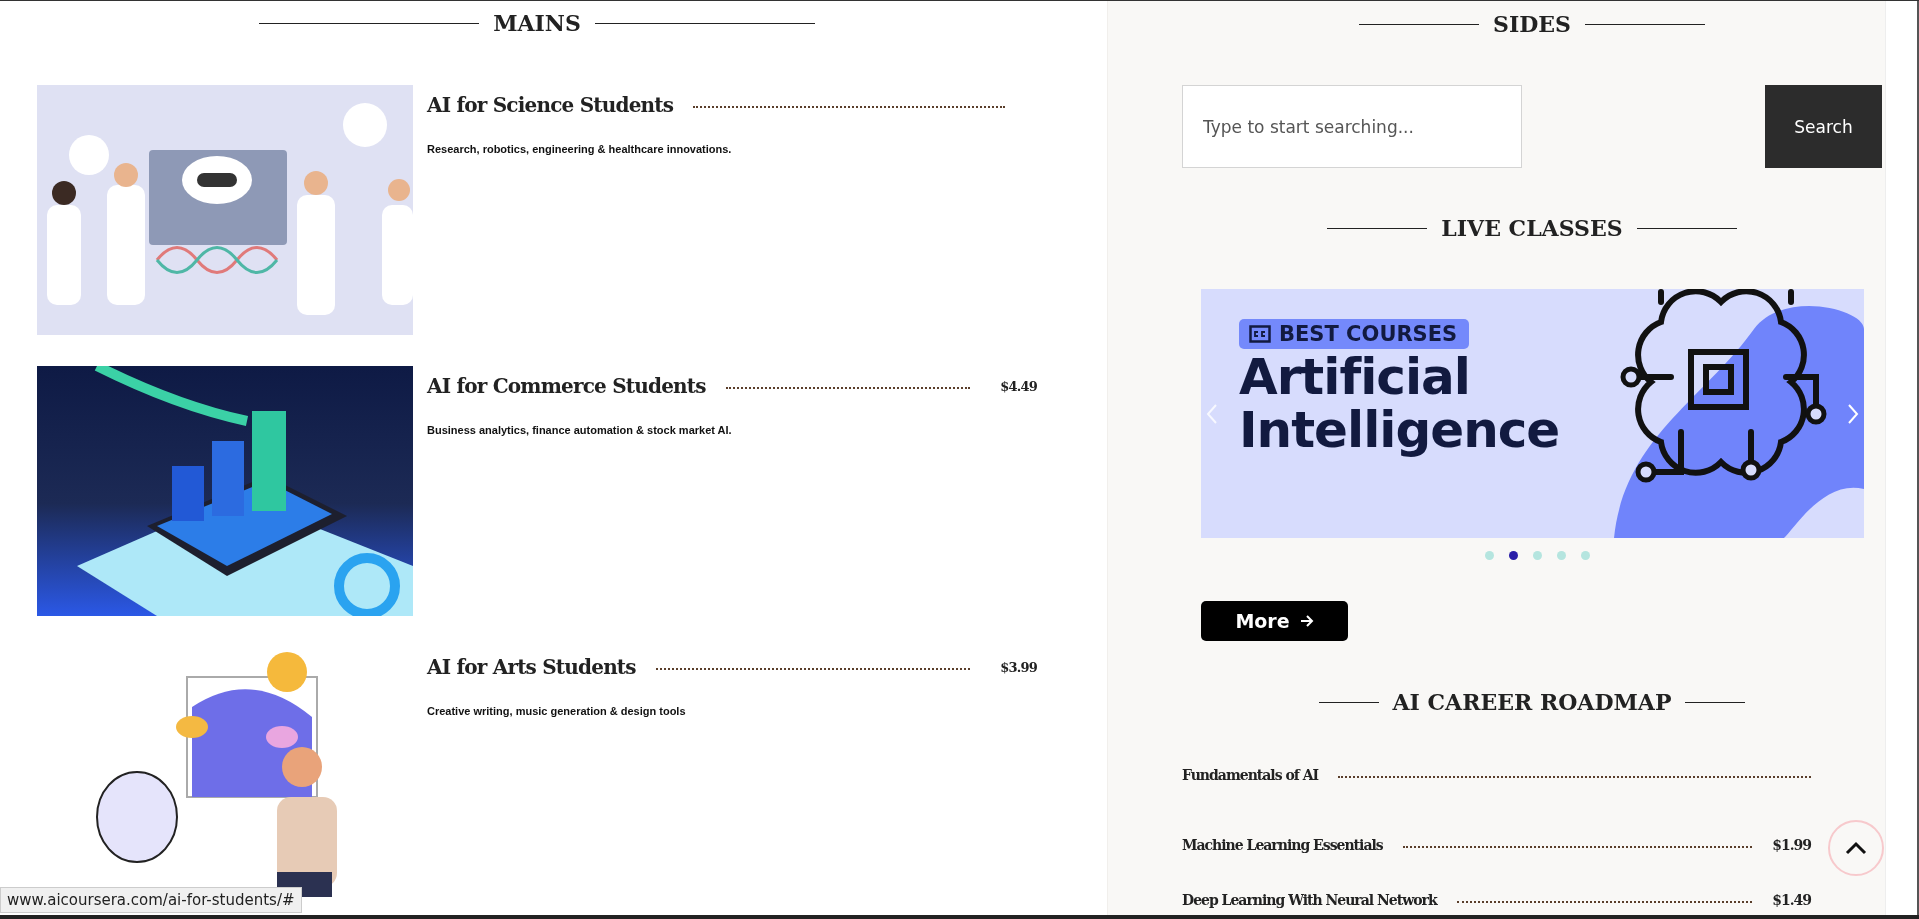  Describe the element at coordinates (580, 430) in the screenshot. I see `course-description: Business analytics, finance automation & stock market AI.` at that location.